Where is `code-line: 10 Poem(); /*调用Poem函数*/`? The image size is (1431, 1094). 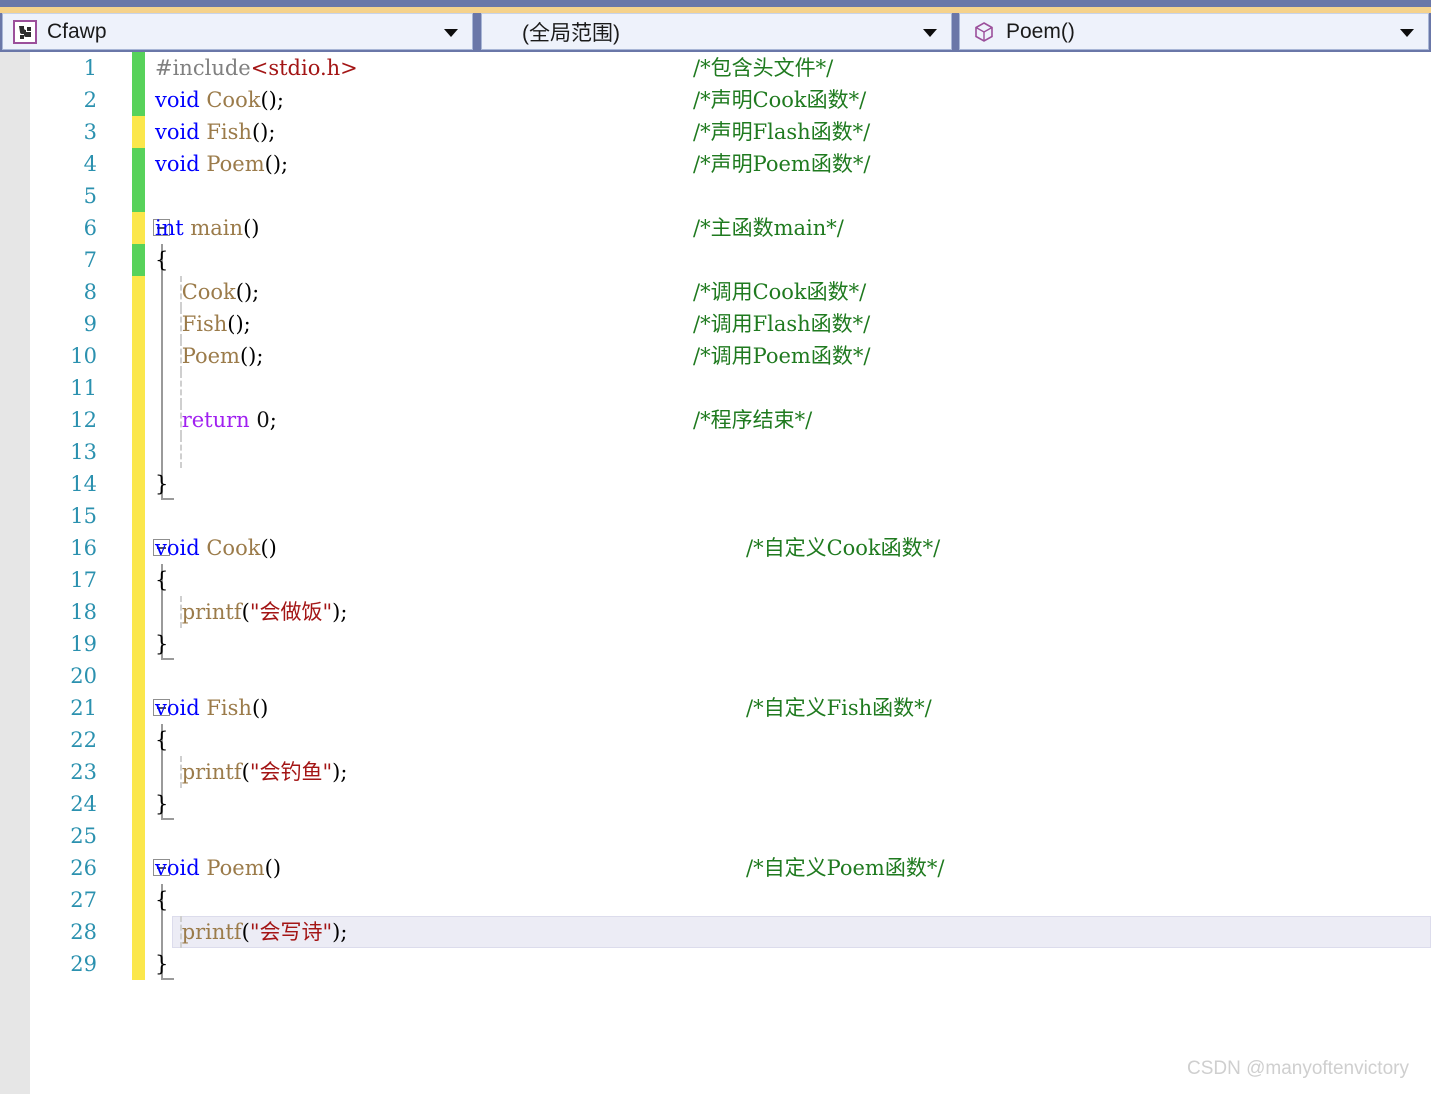
code-line: 10 Poem(); /*调用Poem函数*/ is located at coordinates (715, 356).